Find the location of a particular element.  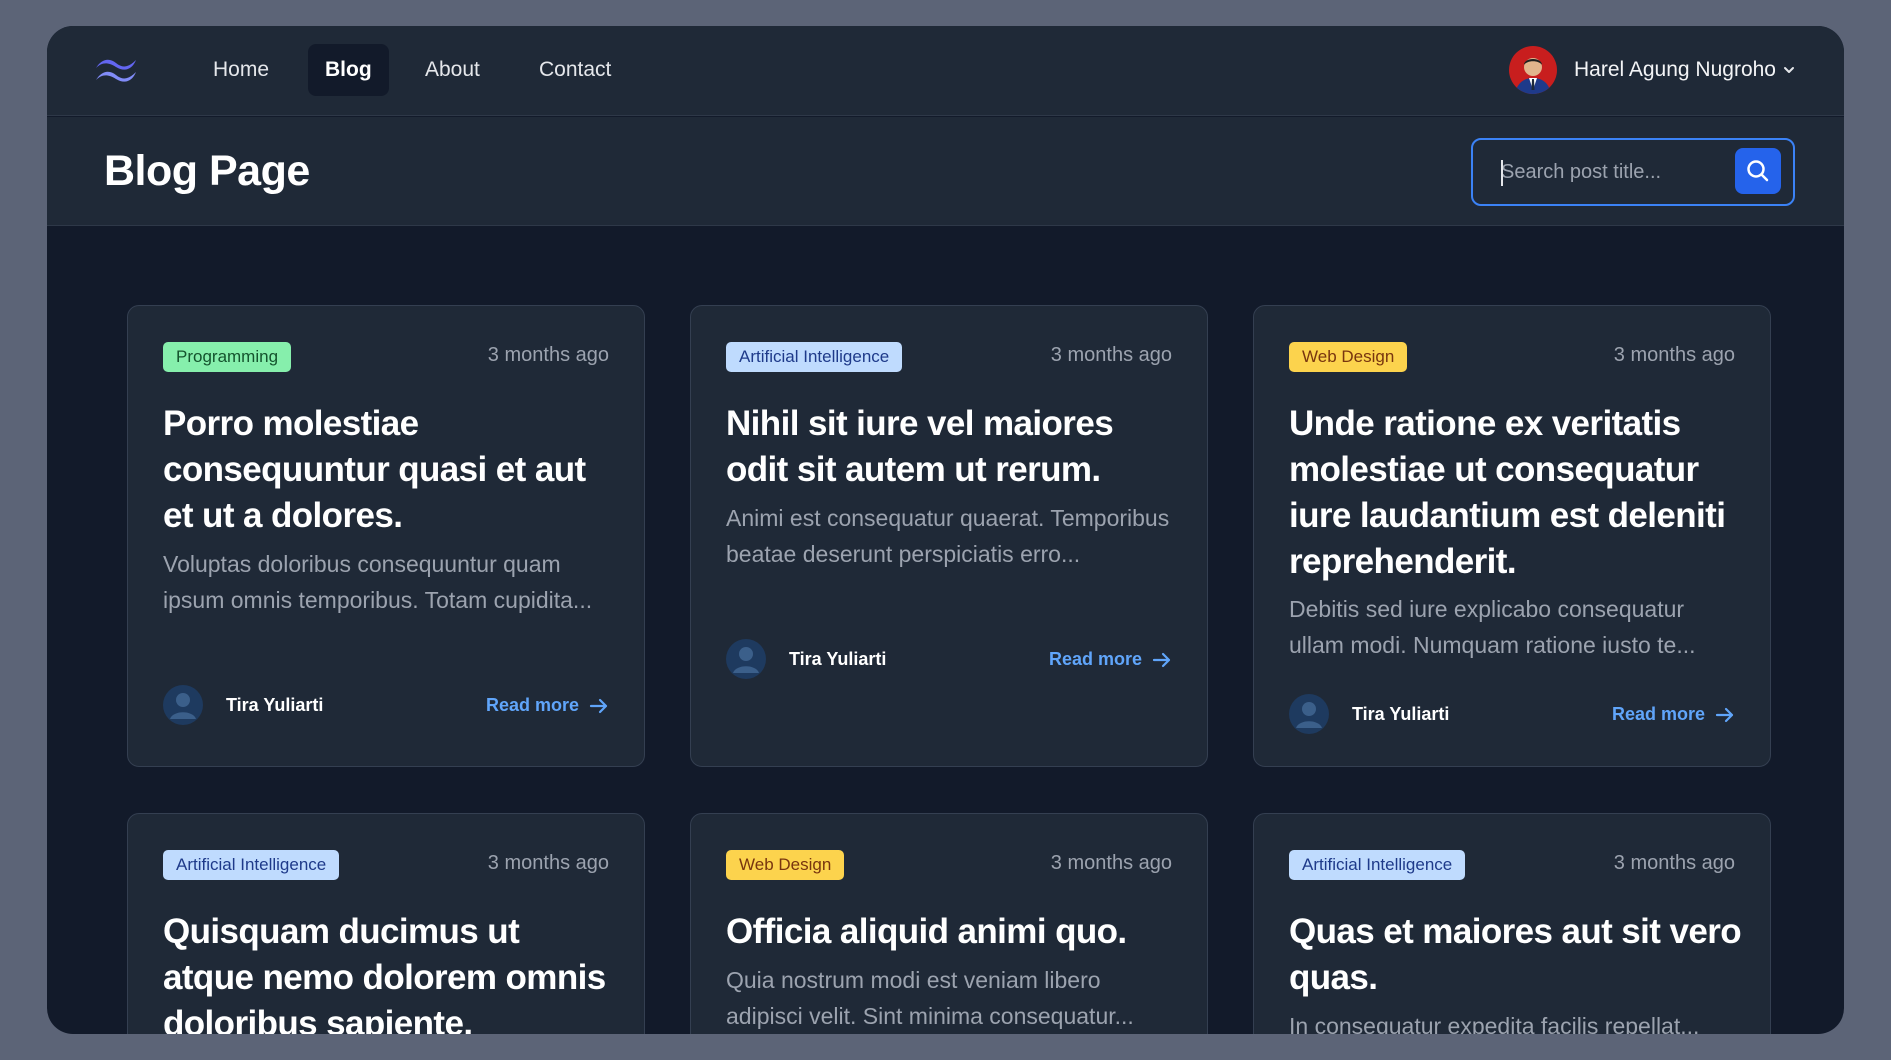

user-avatar is located at coordinates (1533, 70).